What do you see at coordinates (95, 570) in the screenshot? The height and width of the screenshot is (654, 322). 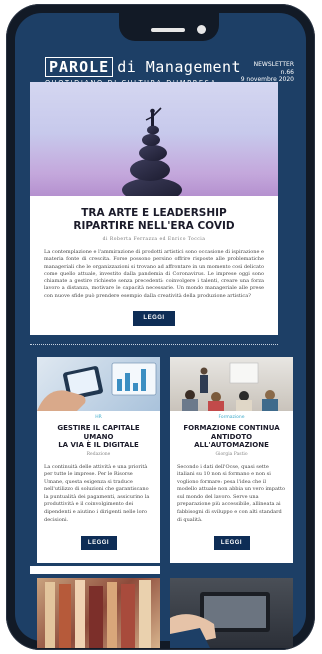 I see `section-divider-bar` at bounding box center [95, 570].